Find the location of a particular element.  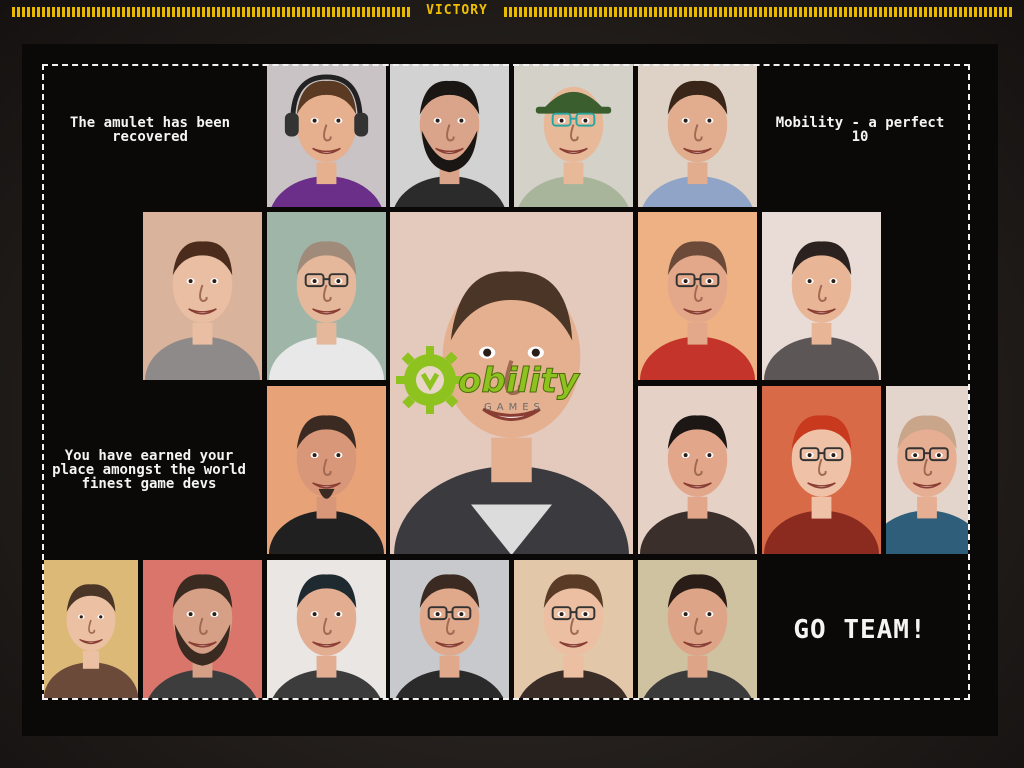

left-stripe-decoration is located at coordinates (211, 12).